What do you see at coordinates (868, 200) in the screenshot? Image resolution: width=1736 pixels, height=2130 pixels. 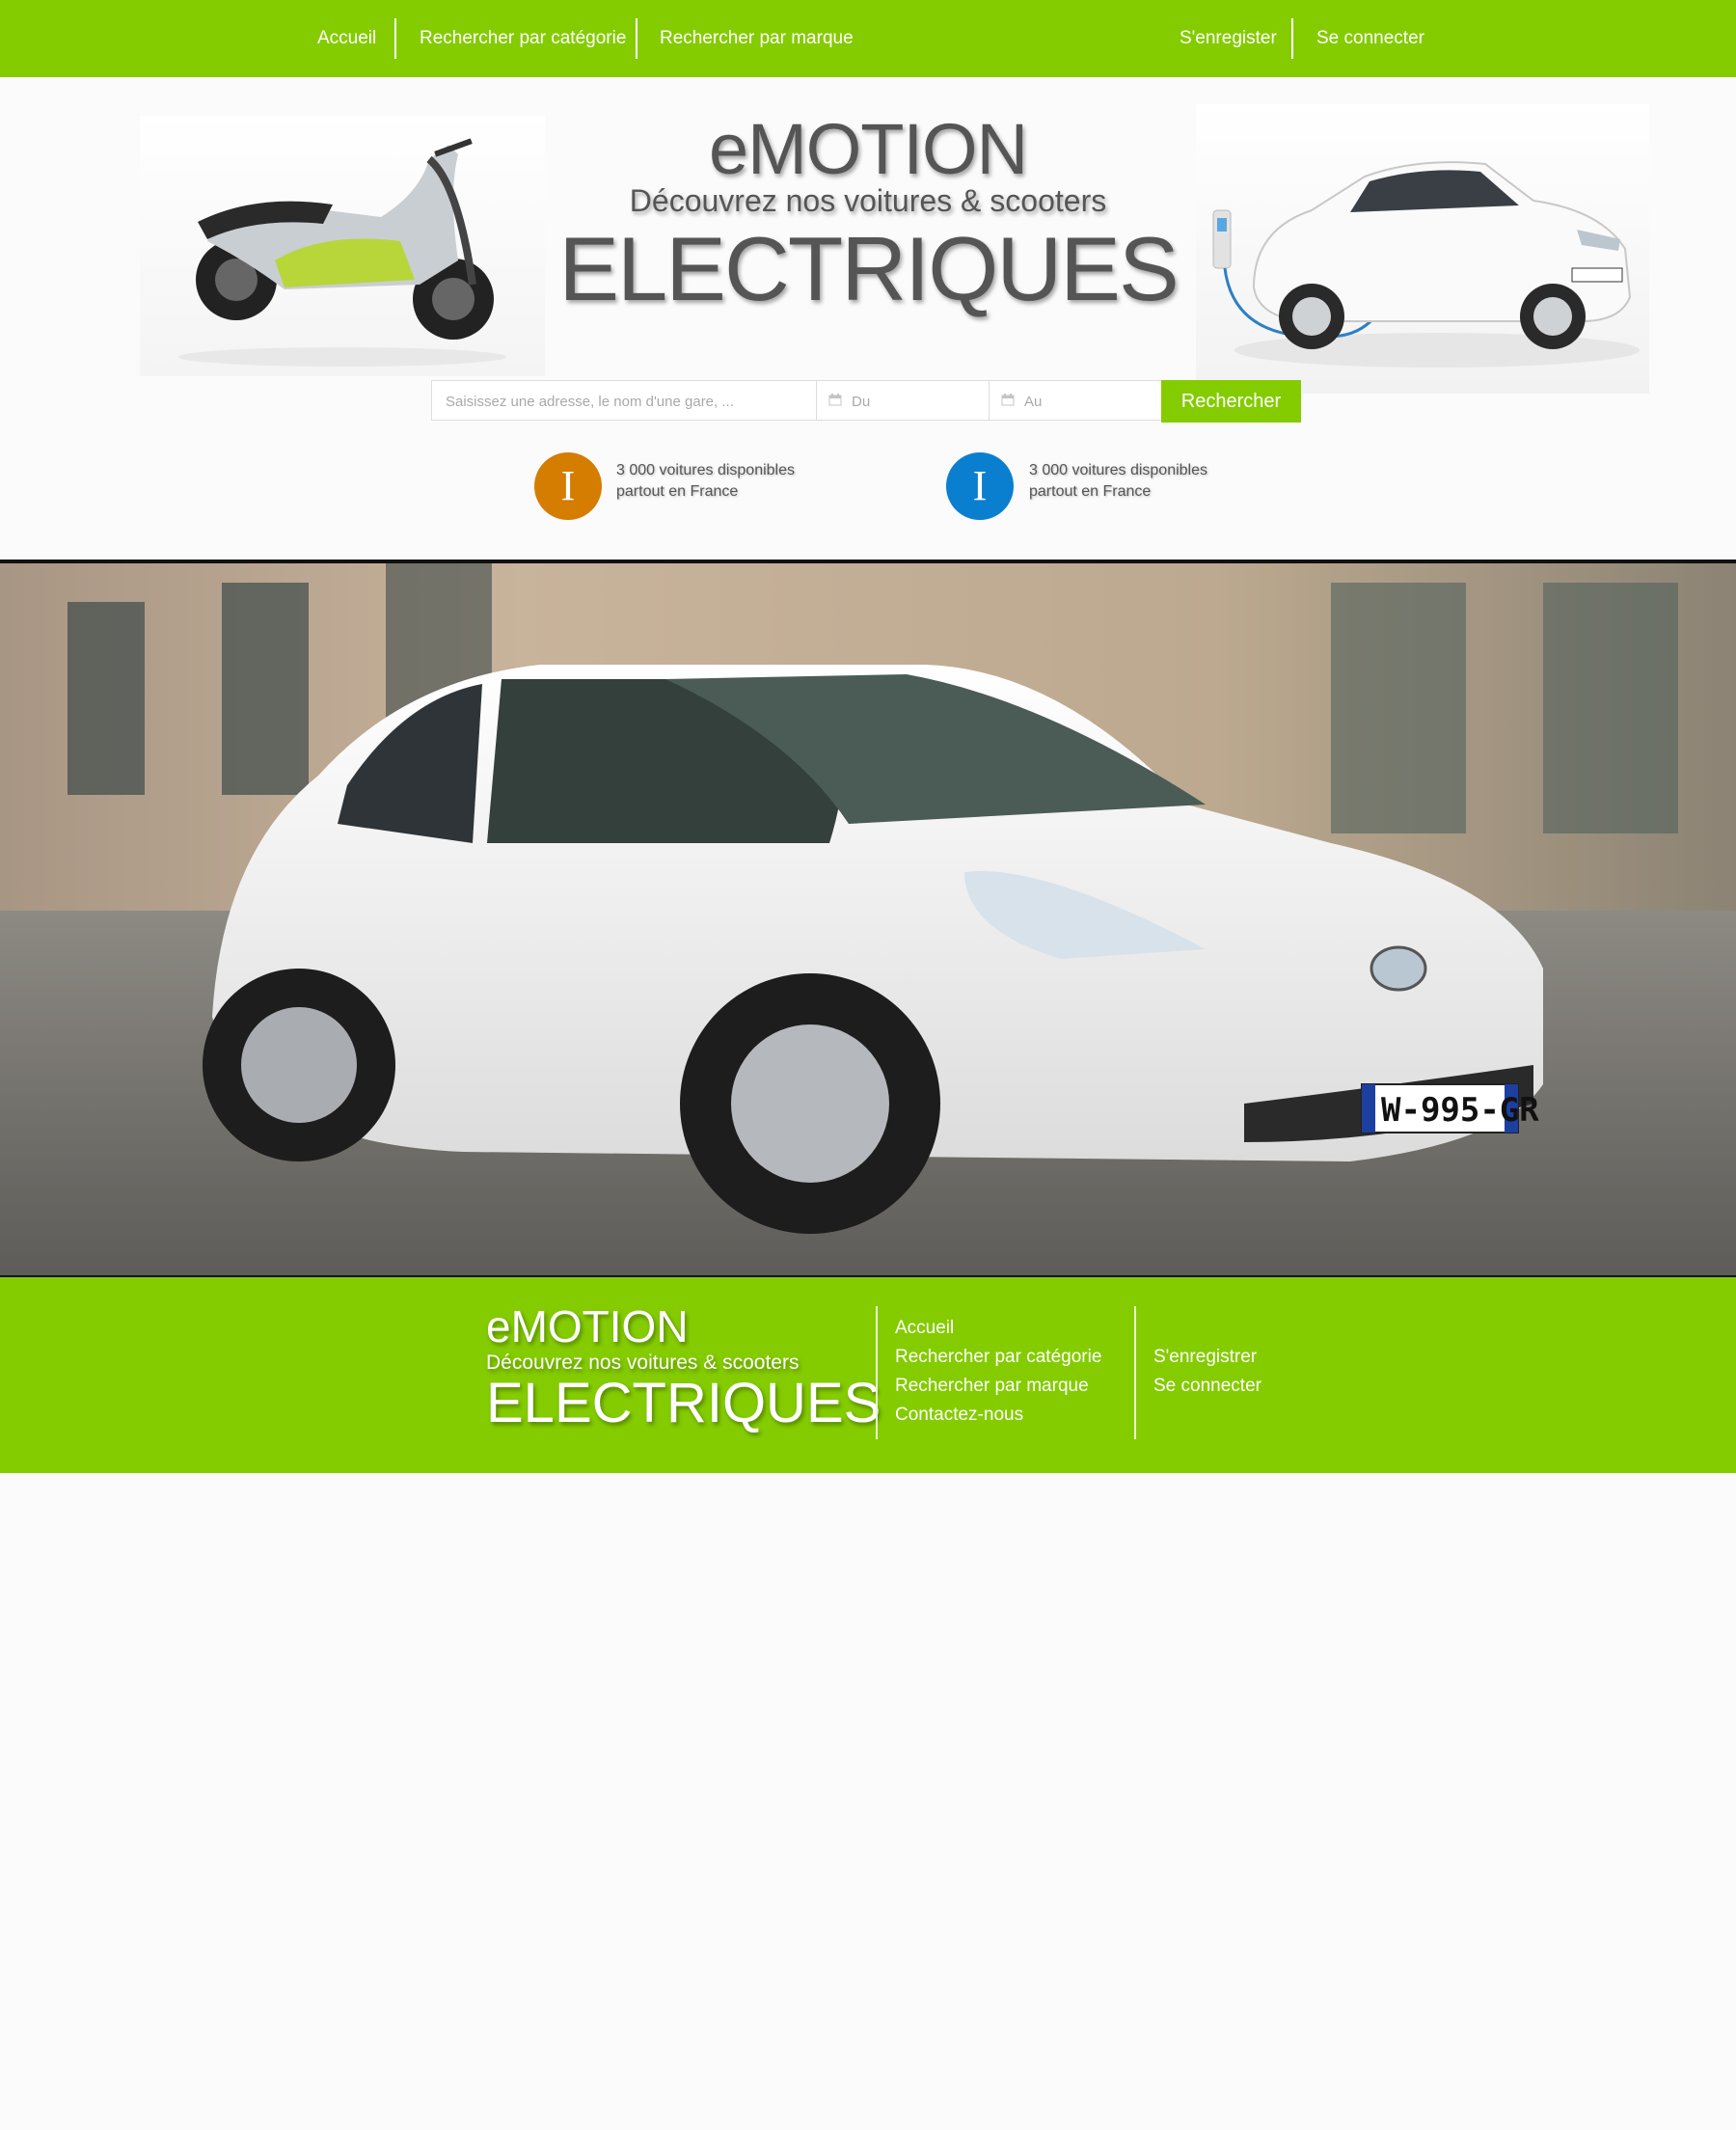 I see `hero-brand-tagline: Découvrez nos voitures & scooters` at bounding box center [868, 200].